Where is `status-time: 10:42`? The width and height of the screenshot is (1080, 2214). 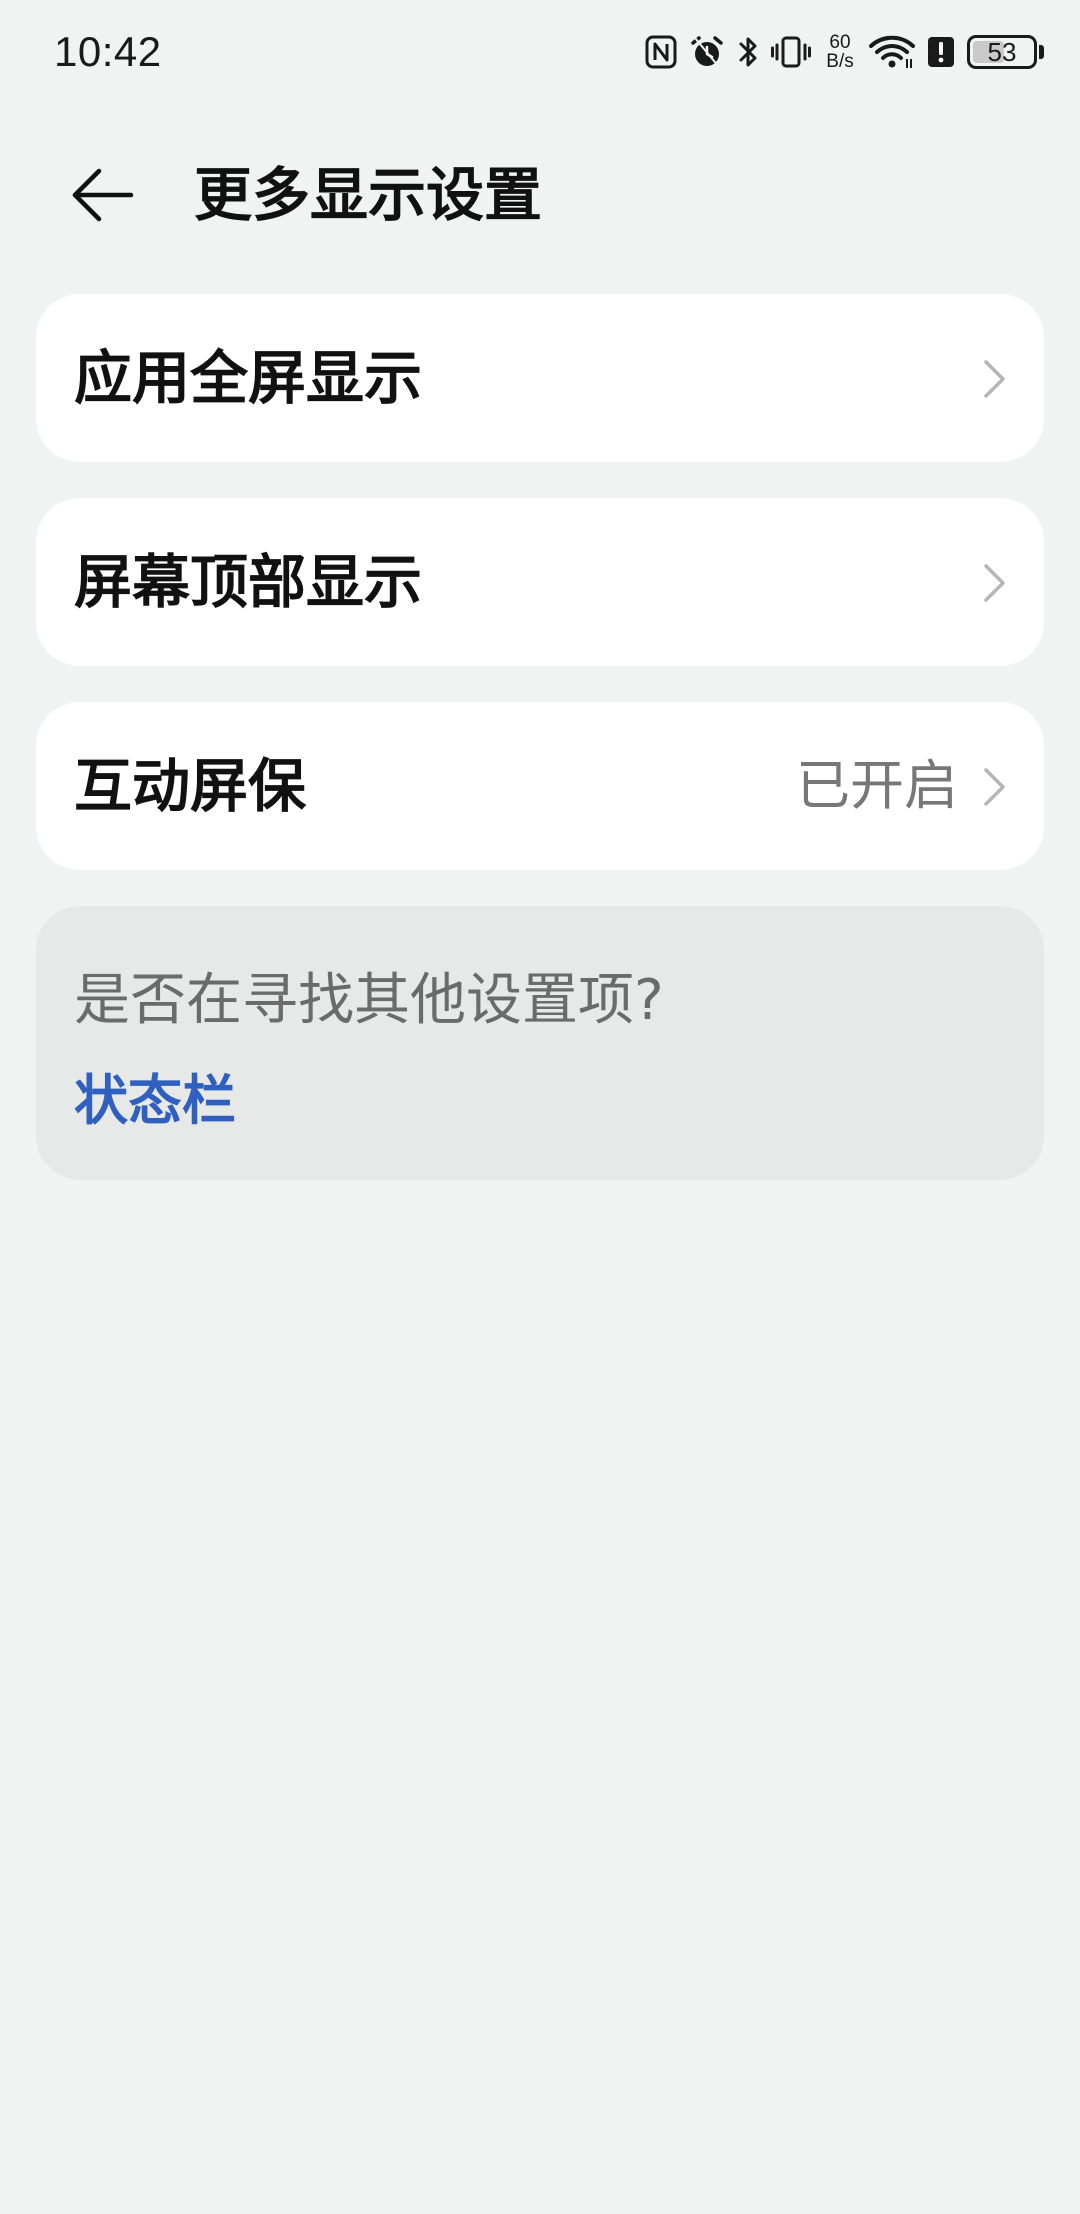
status-time: 10:42 is located at coordinates (108, 51).